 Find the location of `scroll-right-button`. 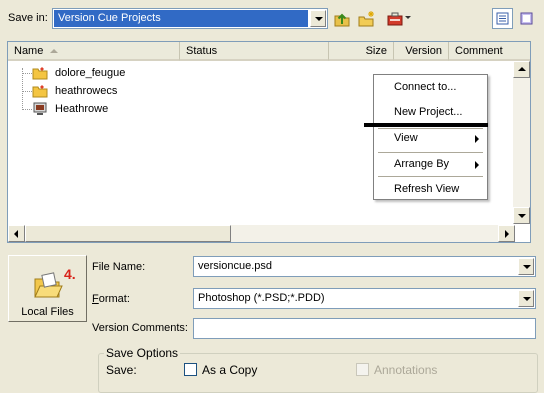

scroll-right-button is located at coordinates (506, 233).